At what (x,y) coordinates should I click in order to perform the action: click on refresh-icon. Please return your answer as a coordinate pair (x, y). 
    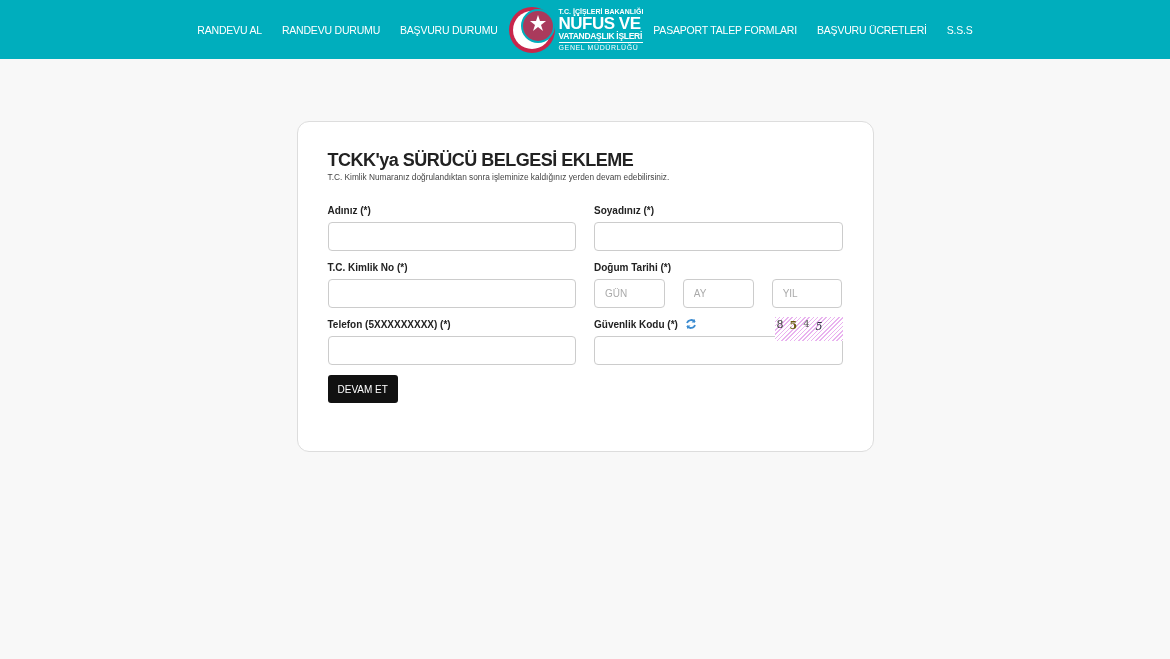
    Looking at the image, I should click on (690, 324).